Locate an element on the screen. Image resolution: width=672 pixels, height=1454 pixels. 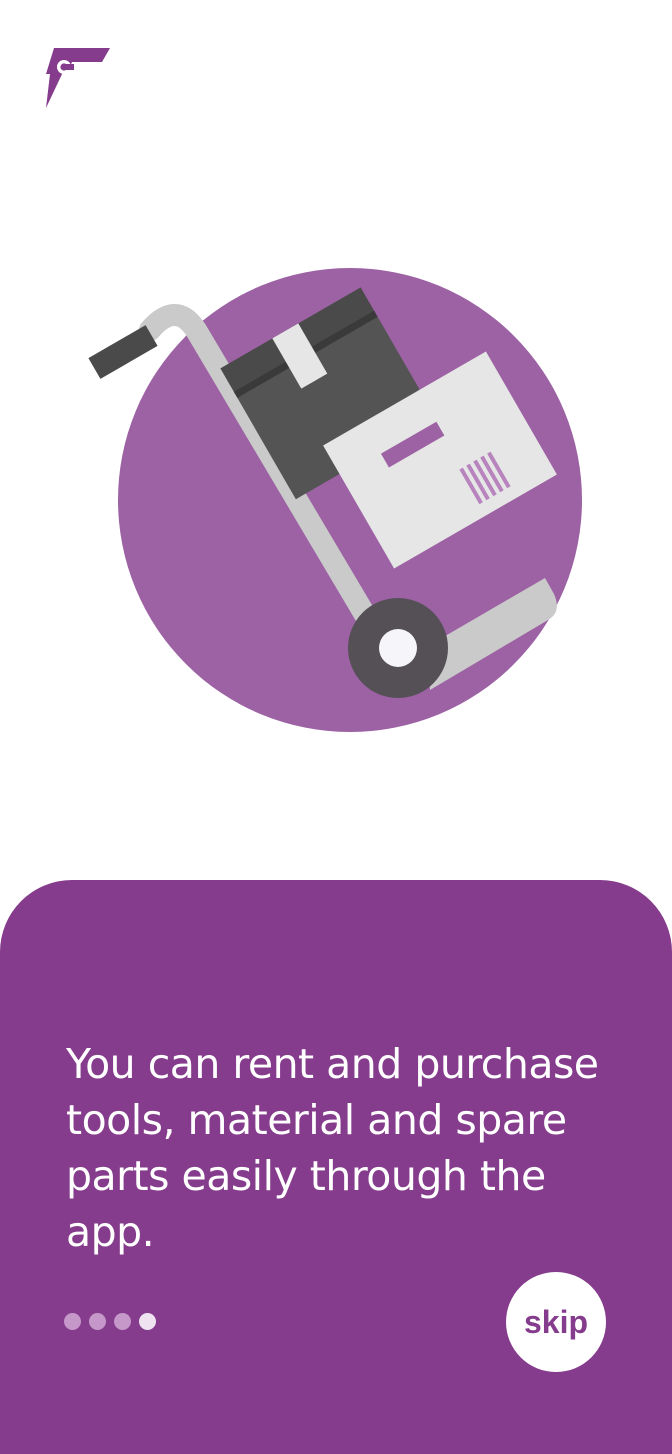
page-indicator is located at coordinates (110, 1321).